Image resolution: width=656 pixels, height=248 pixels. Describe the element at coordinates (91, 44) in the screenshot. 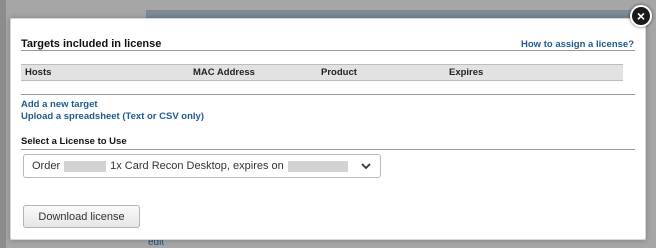

I see `targets-section-title: Targets included in license` at that location.